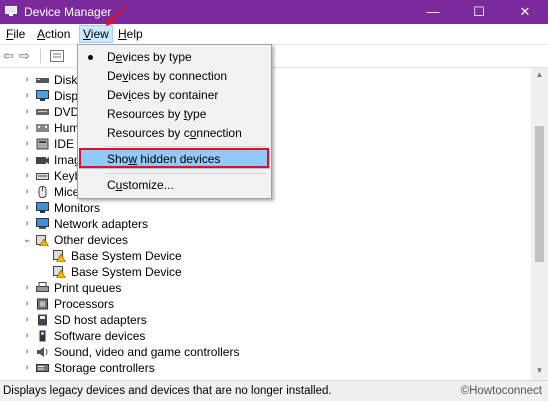 This screenshot has width=548, height=401. What do you see at coordinates (525, 12) in the screenshot?
I see `close-button: ✕` at bounding box center [525, 12].